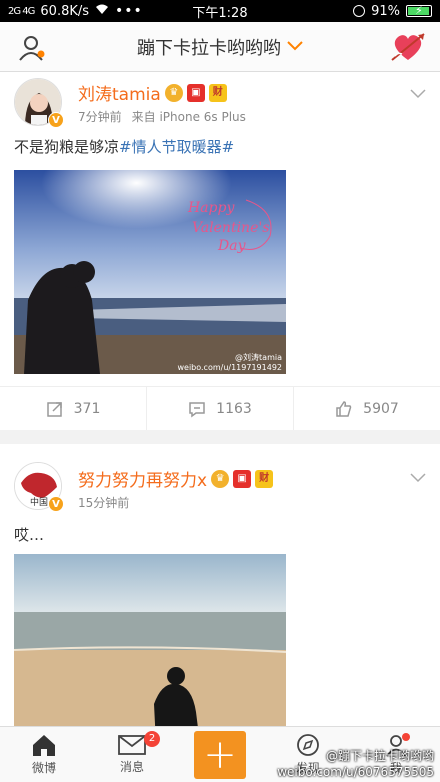  I want to click on divider, so click(220, 437).